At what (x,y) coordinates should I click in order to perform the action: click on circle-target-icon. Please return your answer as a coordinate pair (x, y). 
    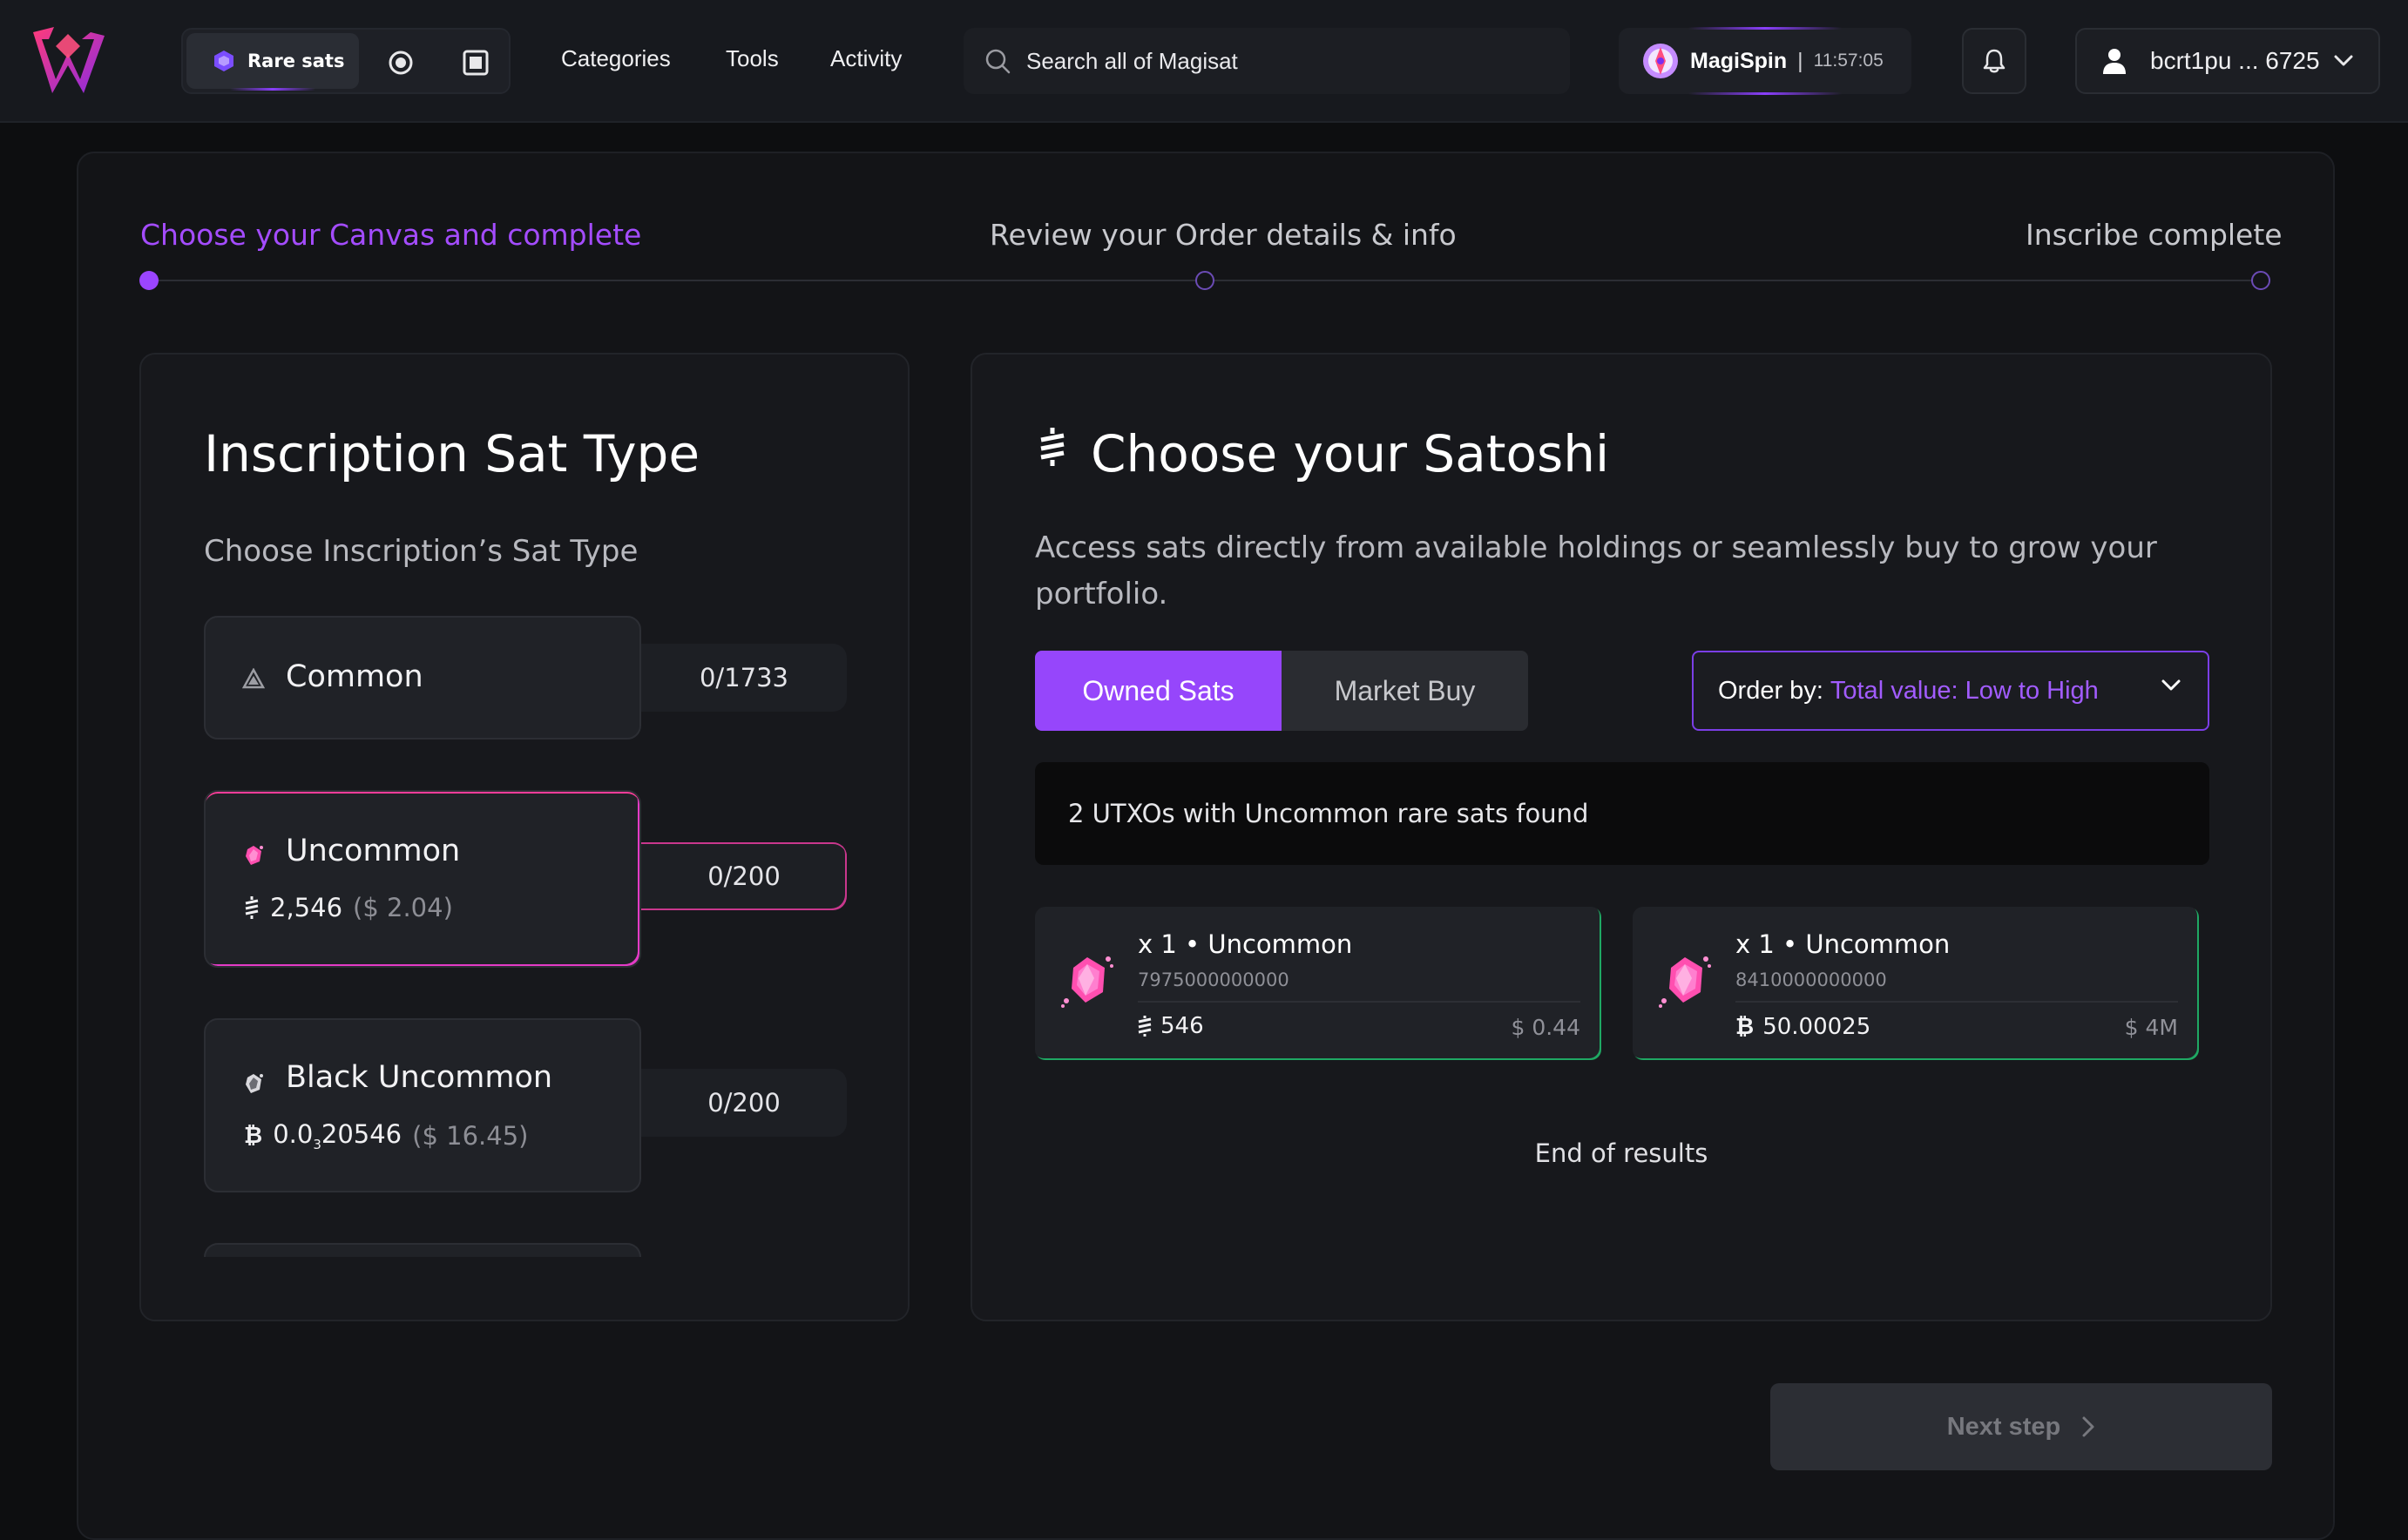
    Looking at the image, I should click on (401, 63).